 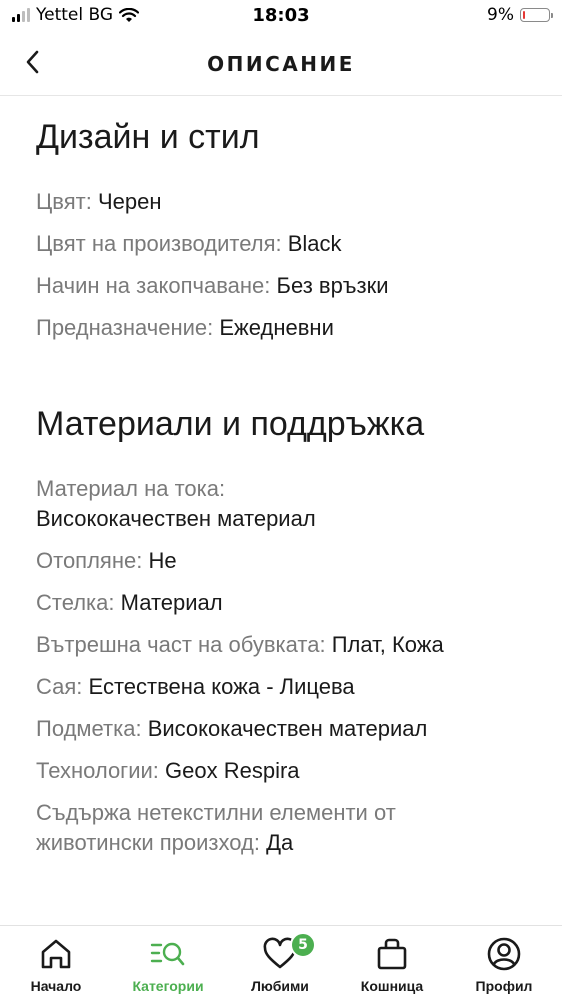 What do you see at coordinates (286, 603) in the screenshot?
I see `spec-row: Стелка: Материал` at bounding box center [286, 603].